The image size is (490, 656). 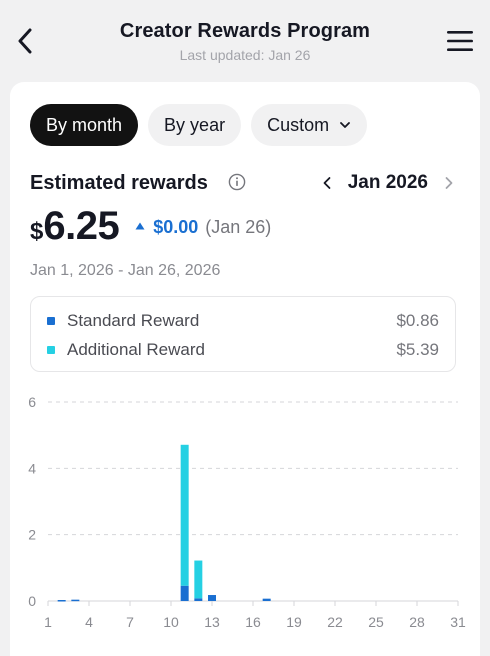 What do you see at coordinates (32, 535) in the screenshot?
I see `y-tick-label: 2` at bounding box center [32, 535].